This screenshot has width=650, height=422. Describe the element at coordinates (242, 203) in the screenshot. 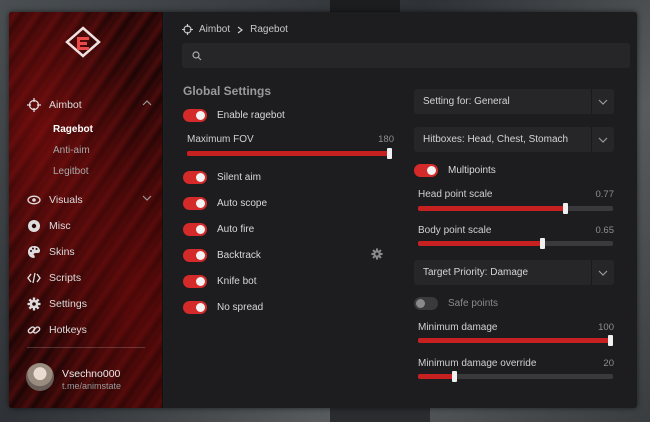

I see `toggle-label: Auto scope` at that location.